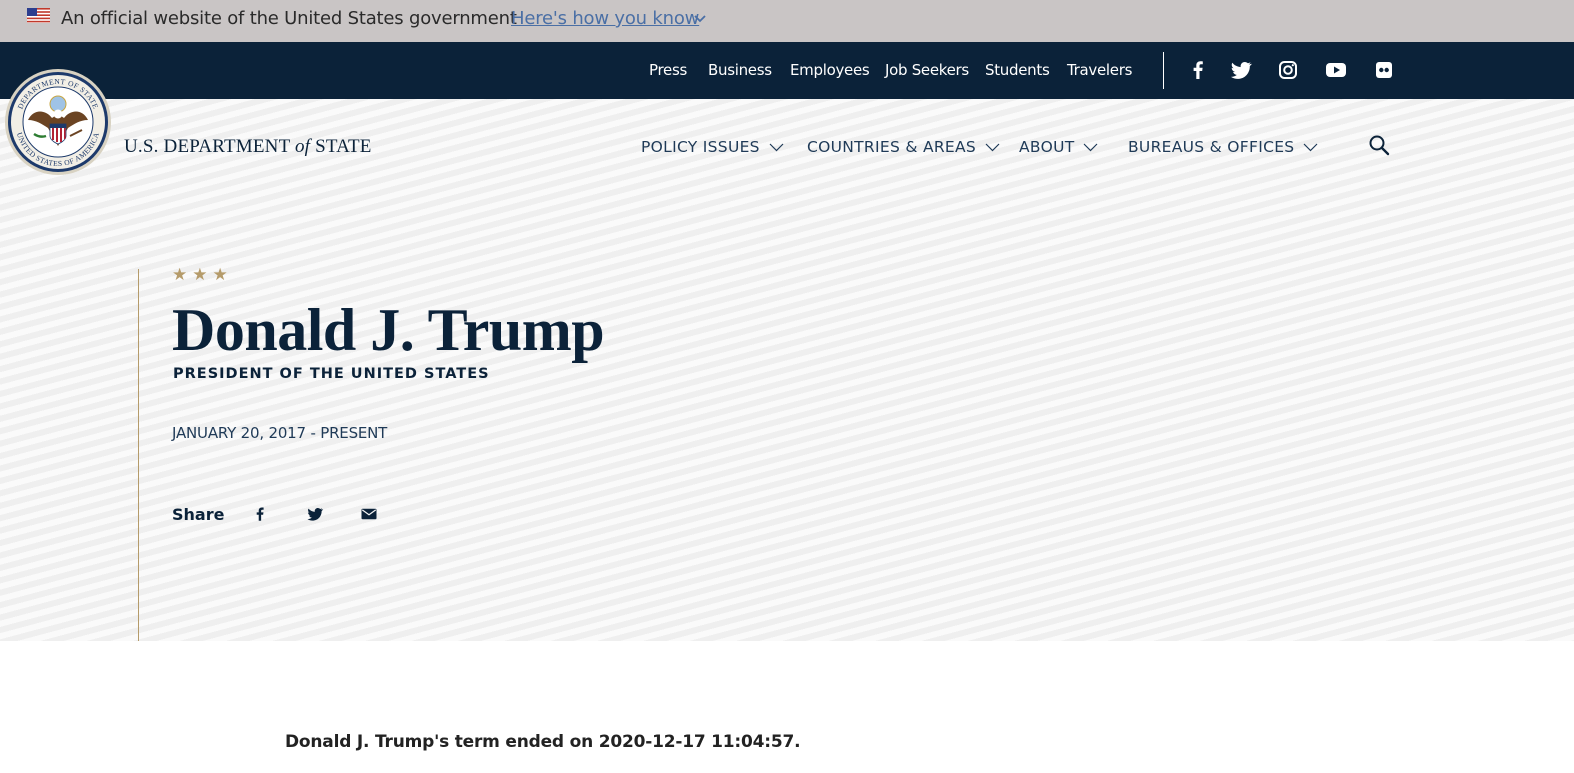 The height and width of the screenshot is (773, 1574). I want to click on utility-link-travelers: Travelers, so click(1099, 70).